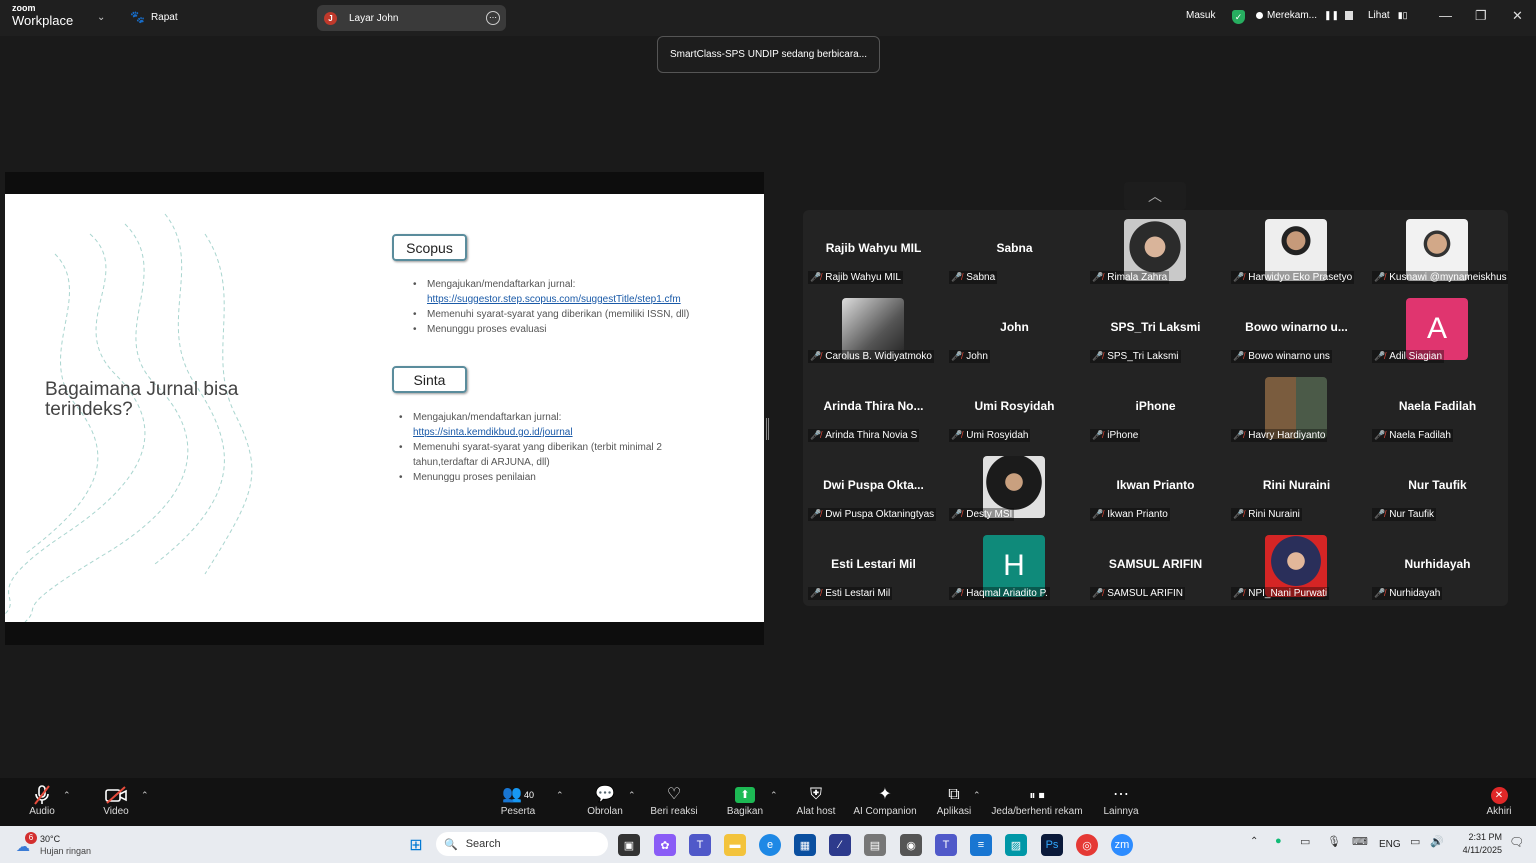 The width and height of the screenshot is (1536, 863). What do you see at coordinates (1238, 17) in the screenshot?
I see `encryption-shield-icon: ✓` at bounding box center [1238, 17].